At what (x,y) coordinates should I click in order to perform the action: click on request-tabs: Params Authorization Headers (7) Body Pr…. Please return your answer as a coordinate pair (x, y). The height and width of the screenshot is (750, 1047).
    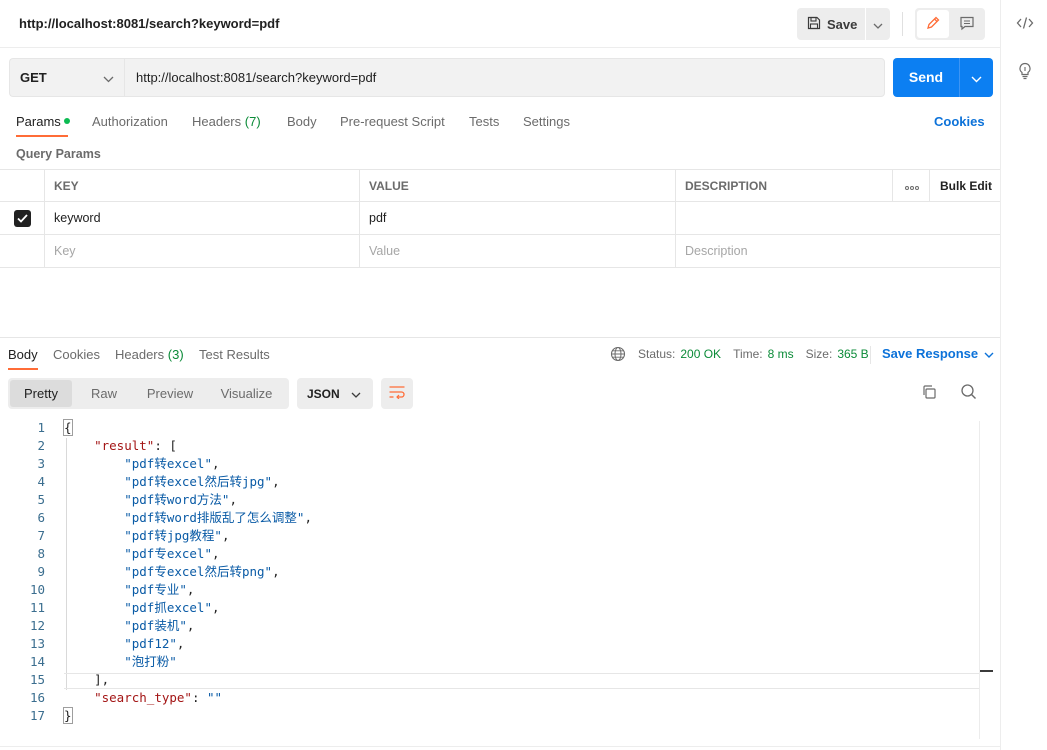
    Looking at the image, I should click on (500, 123).